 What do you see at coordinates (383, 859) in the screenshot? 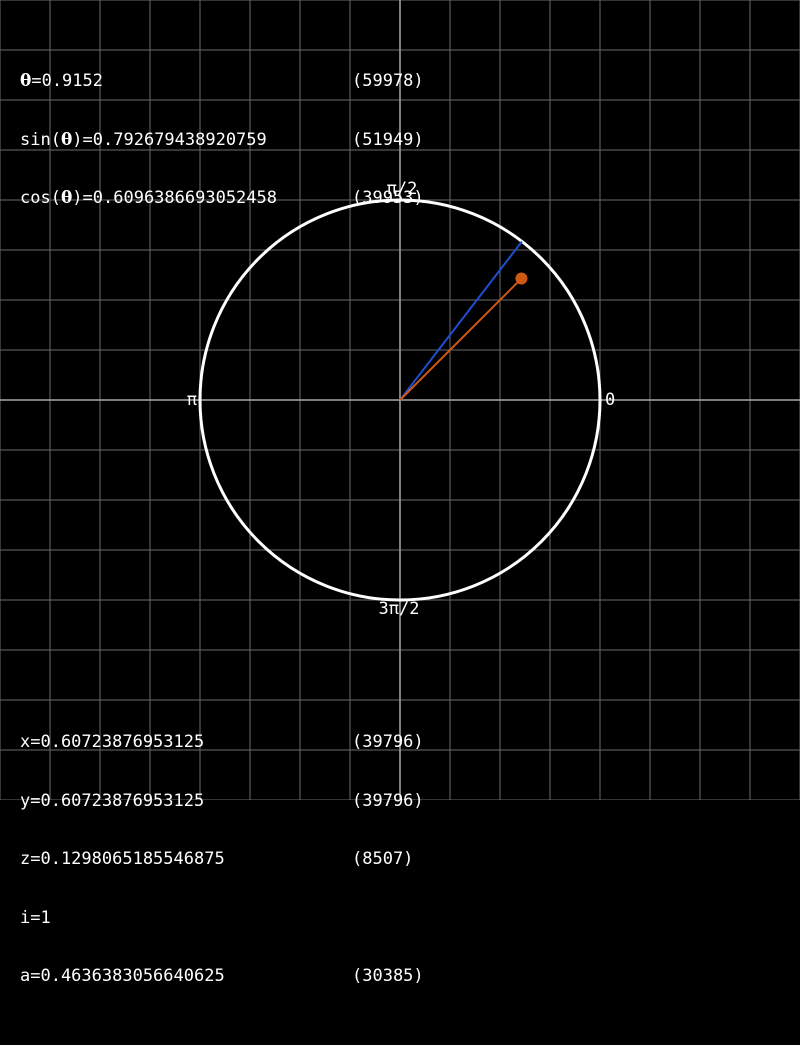
I see `z-count: (8507)` at bounding box center [383, 859].